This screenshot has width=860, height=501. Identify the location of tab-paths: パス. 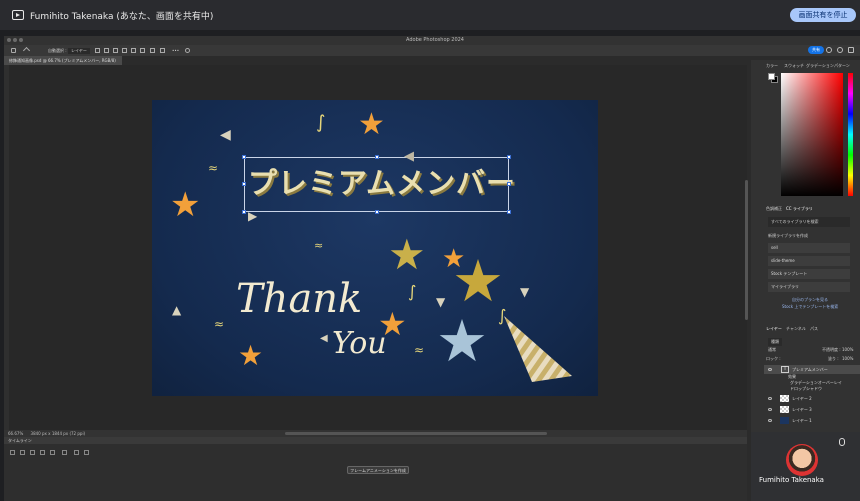
(814, 329).